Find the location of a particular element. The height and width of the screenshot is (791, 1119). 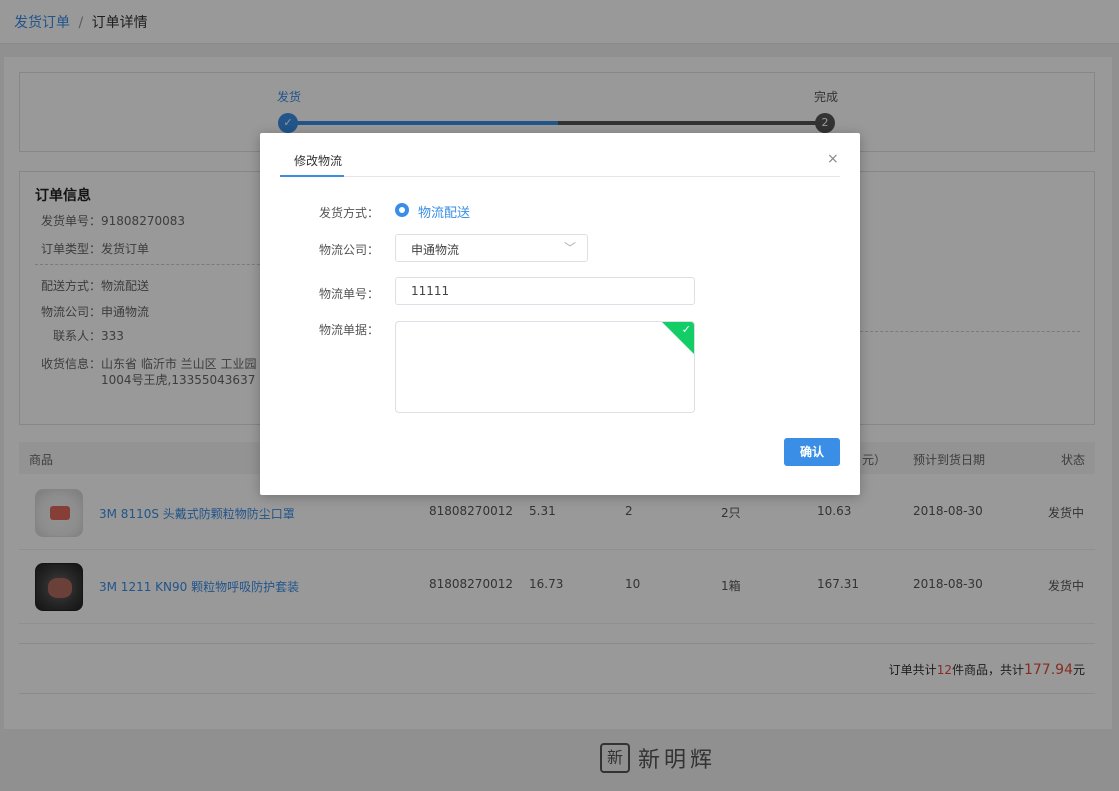

check-icon: ✓ is located at coordinates (686, 329).